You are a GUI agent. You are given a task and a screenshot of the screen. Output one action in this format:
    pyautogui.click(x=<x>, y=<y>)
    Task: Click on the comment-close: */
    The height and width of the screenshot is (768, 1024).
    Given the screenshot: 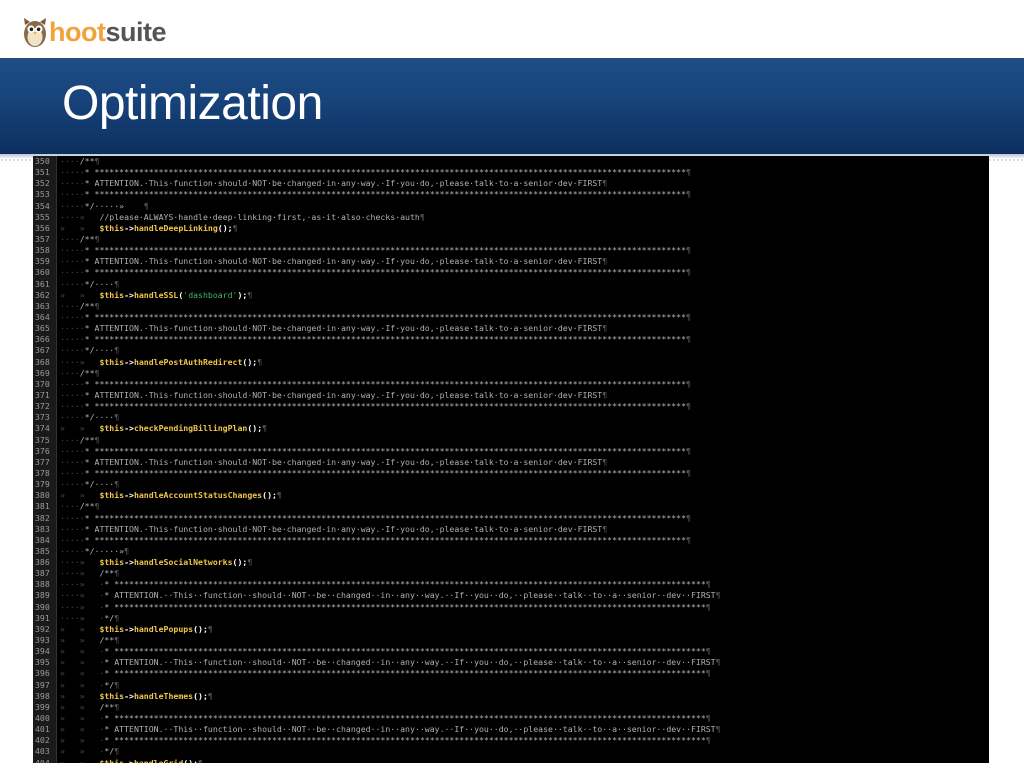 What is the action you would take?
    pyautogui.click(x=109, y=617)
    